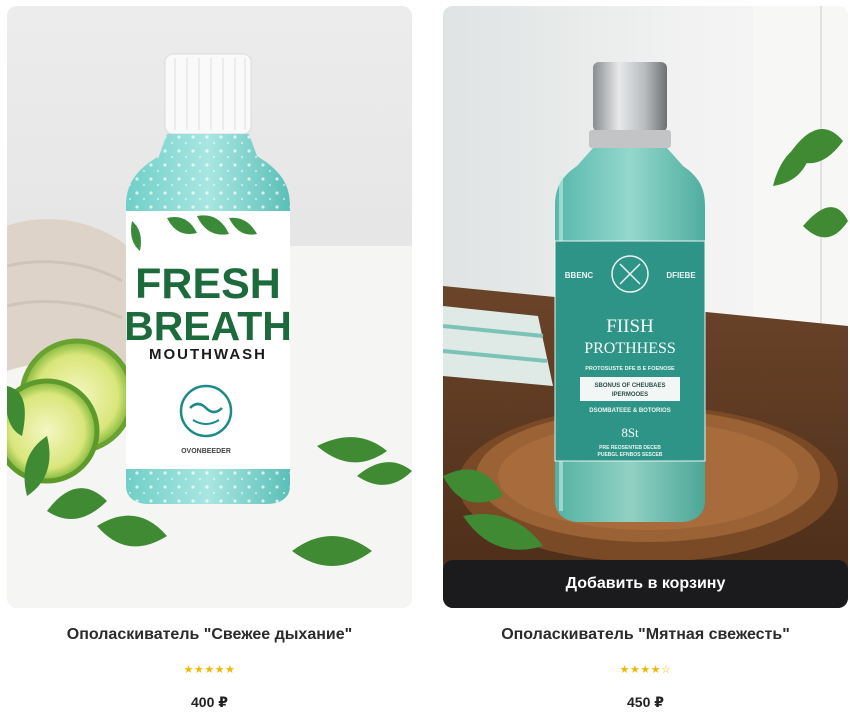 This screenshot has height=715, width=850. I want to click on bottle-label-mid: DSOMBATEEE & BOTORIOS, so click(629, 411).